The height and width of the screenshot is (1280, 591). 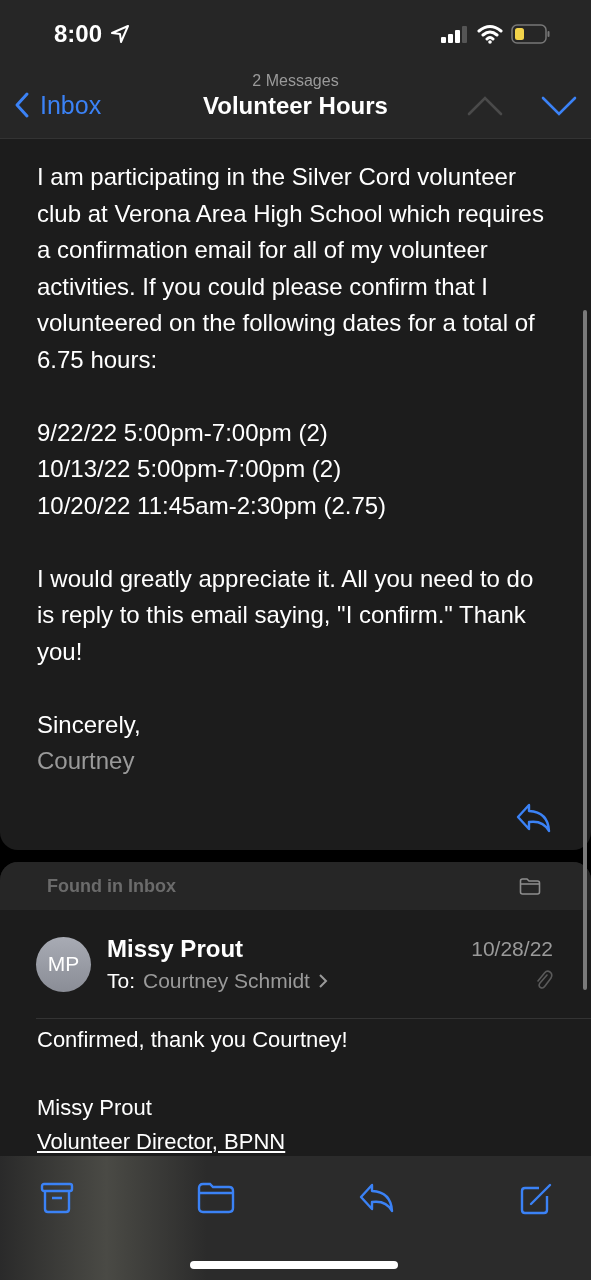 What do you see at coordinates (162, 1142) in the screenshot?
I see `signature-title: Volunteer Director, BPNN` at bounding box center [162, 1142].